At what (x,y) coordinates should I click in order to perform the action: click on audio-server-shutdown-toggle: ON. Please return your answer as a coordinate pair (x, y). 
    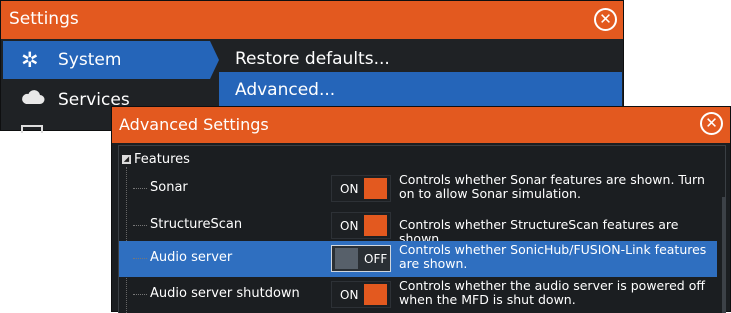
    Looking at the image, I should click on (361, 294).